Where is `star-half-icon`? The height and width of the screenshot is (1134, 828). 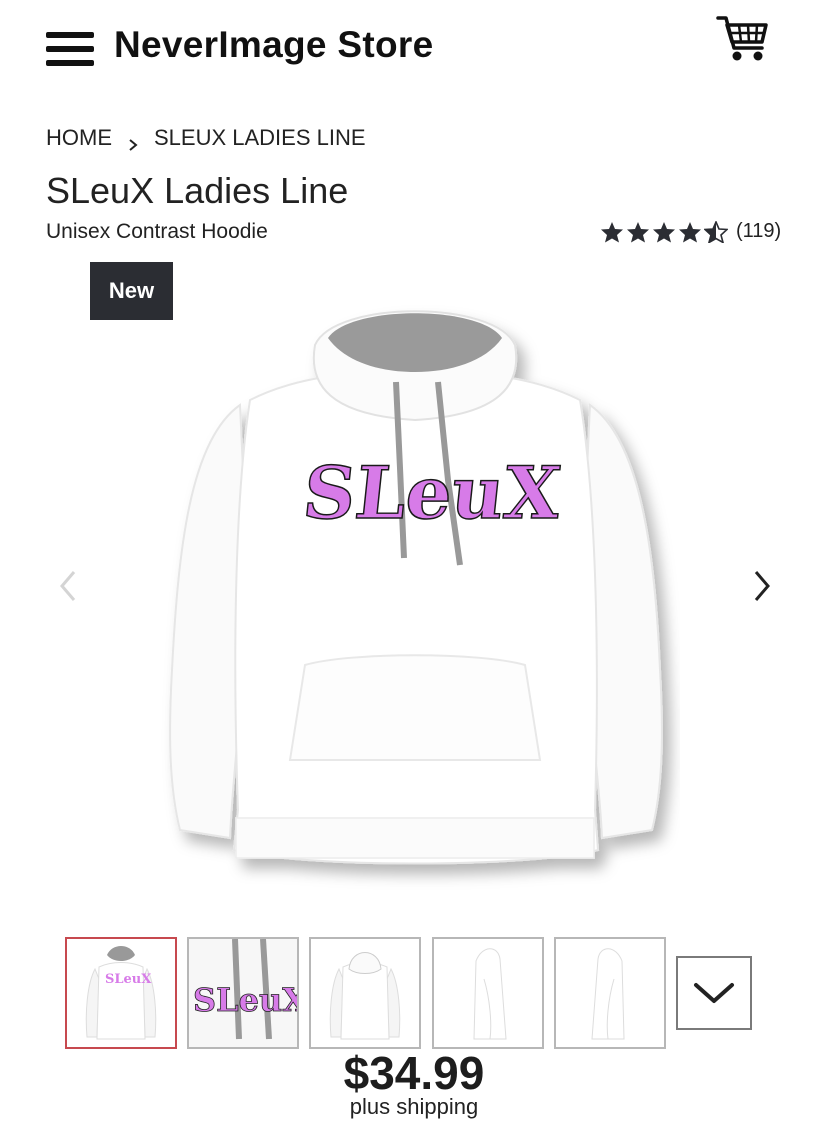 star-half-icon is located at coordinates (716, 231).